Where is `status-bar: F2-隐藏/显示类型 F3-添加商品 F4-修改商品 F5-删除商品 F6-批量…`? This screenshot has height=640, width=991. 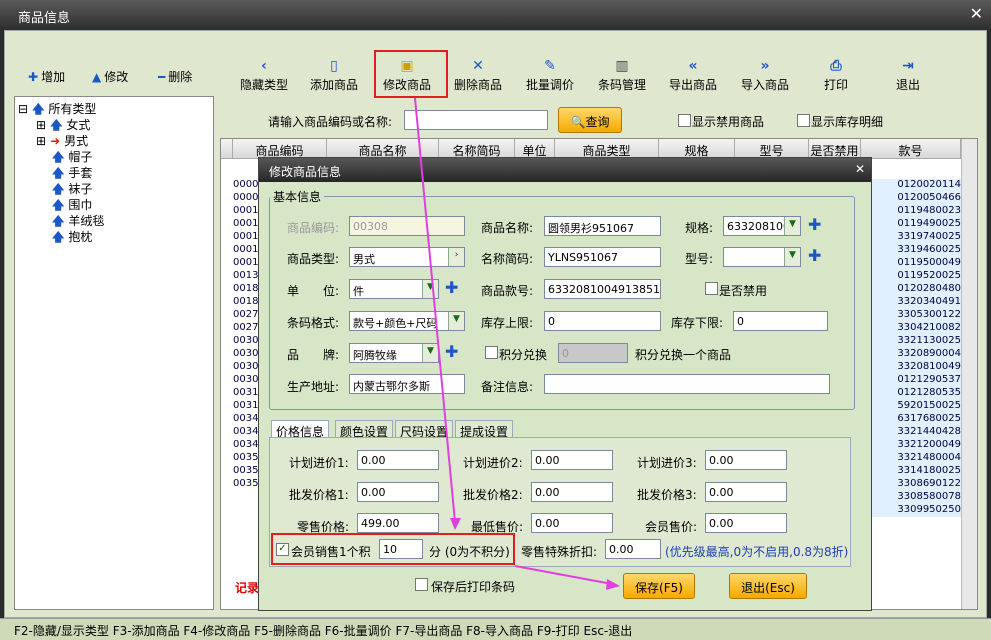 status-bar: F2-隐藏/显示类型 F3-添加商品 F4-修改商品 F5-删除商品 F6-批量… is located at coordinates (495, 629).